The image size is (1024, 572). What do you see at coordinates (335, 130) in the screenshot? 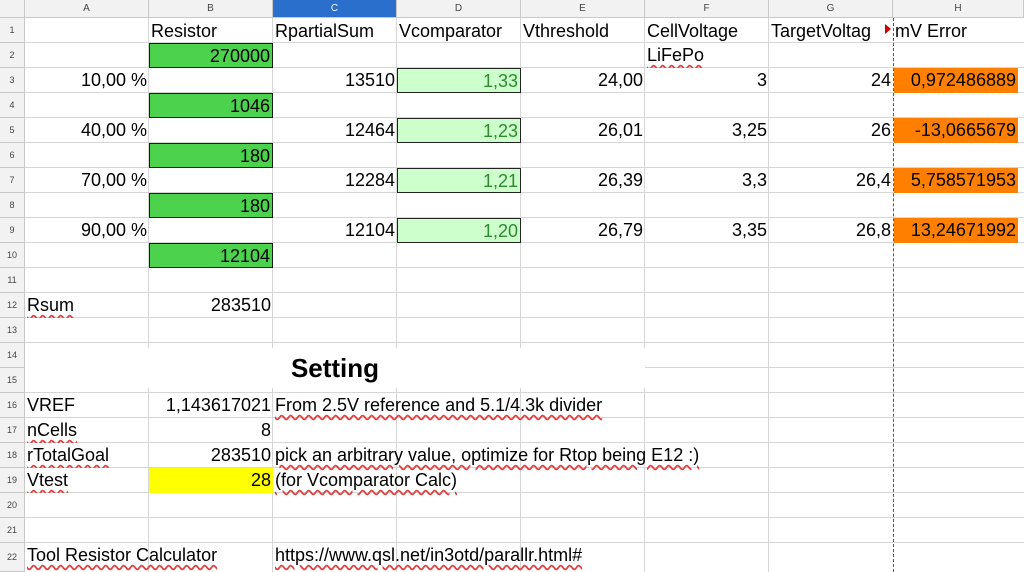
I see `cell-c5: 12464` at bounding box center [335, 130].